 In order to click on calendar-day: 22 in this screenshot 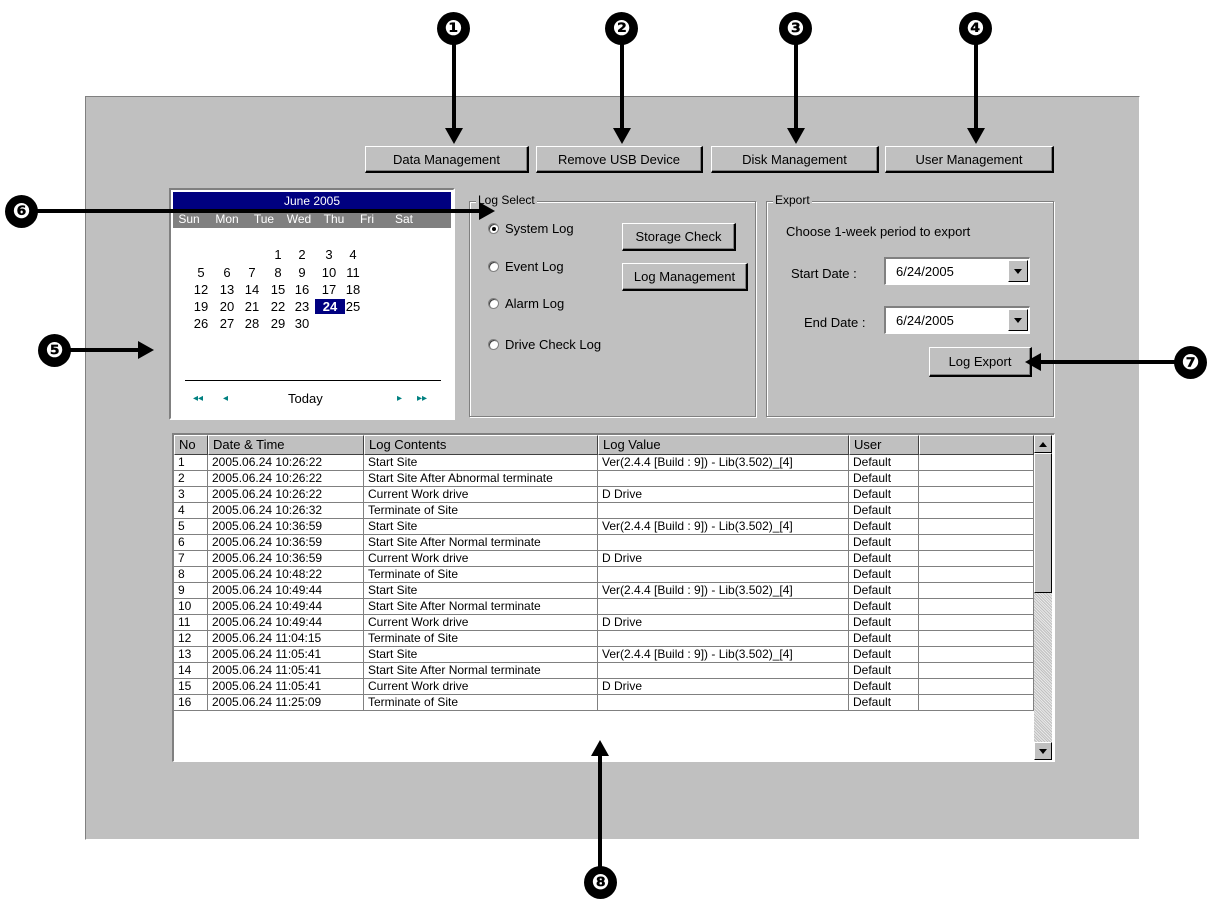, I will do `click(278, 306)`.